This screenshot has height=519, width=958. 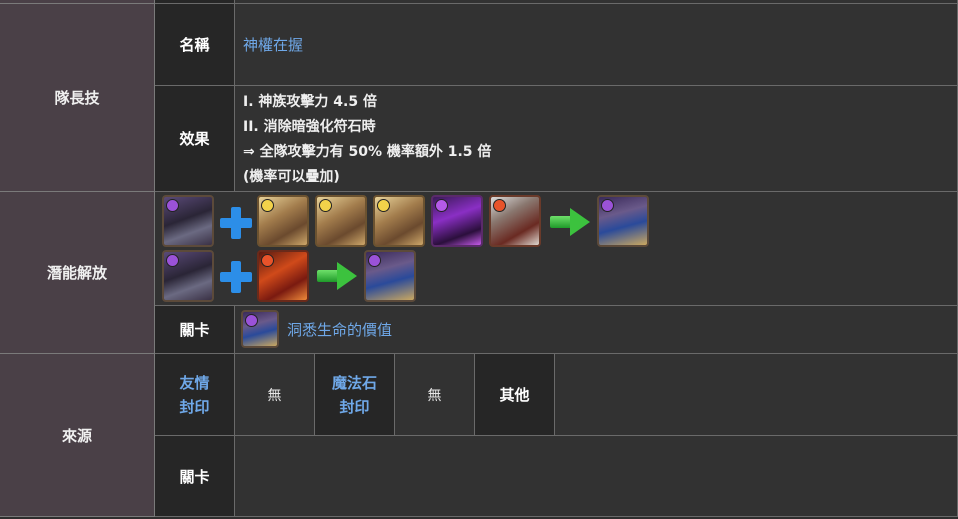 What do you see at coordinates (596, 476) in the screenshot?
I see `source-stage-cell` at bounding box center [596, 476].